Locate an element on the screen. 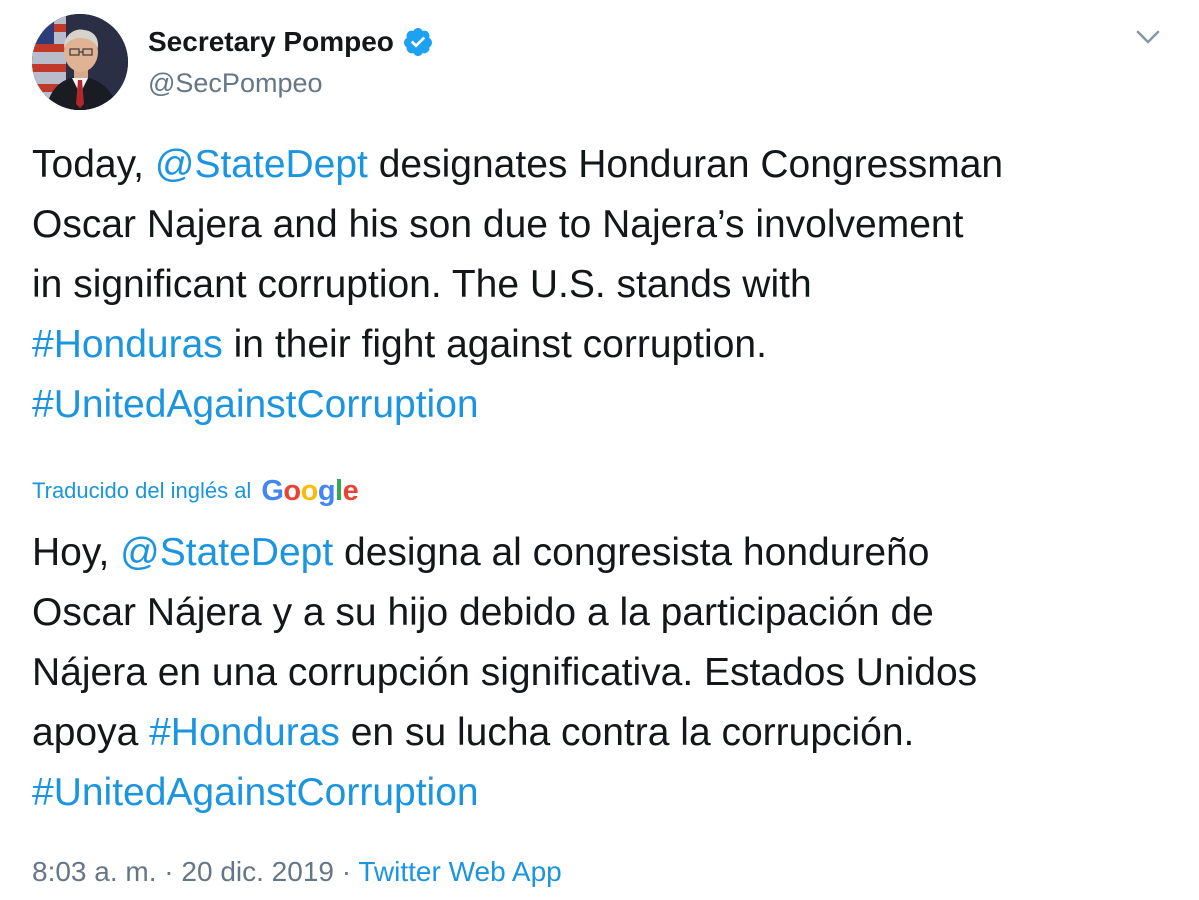  chevron-down-icon is located at coordinates (1148, 37).